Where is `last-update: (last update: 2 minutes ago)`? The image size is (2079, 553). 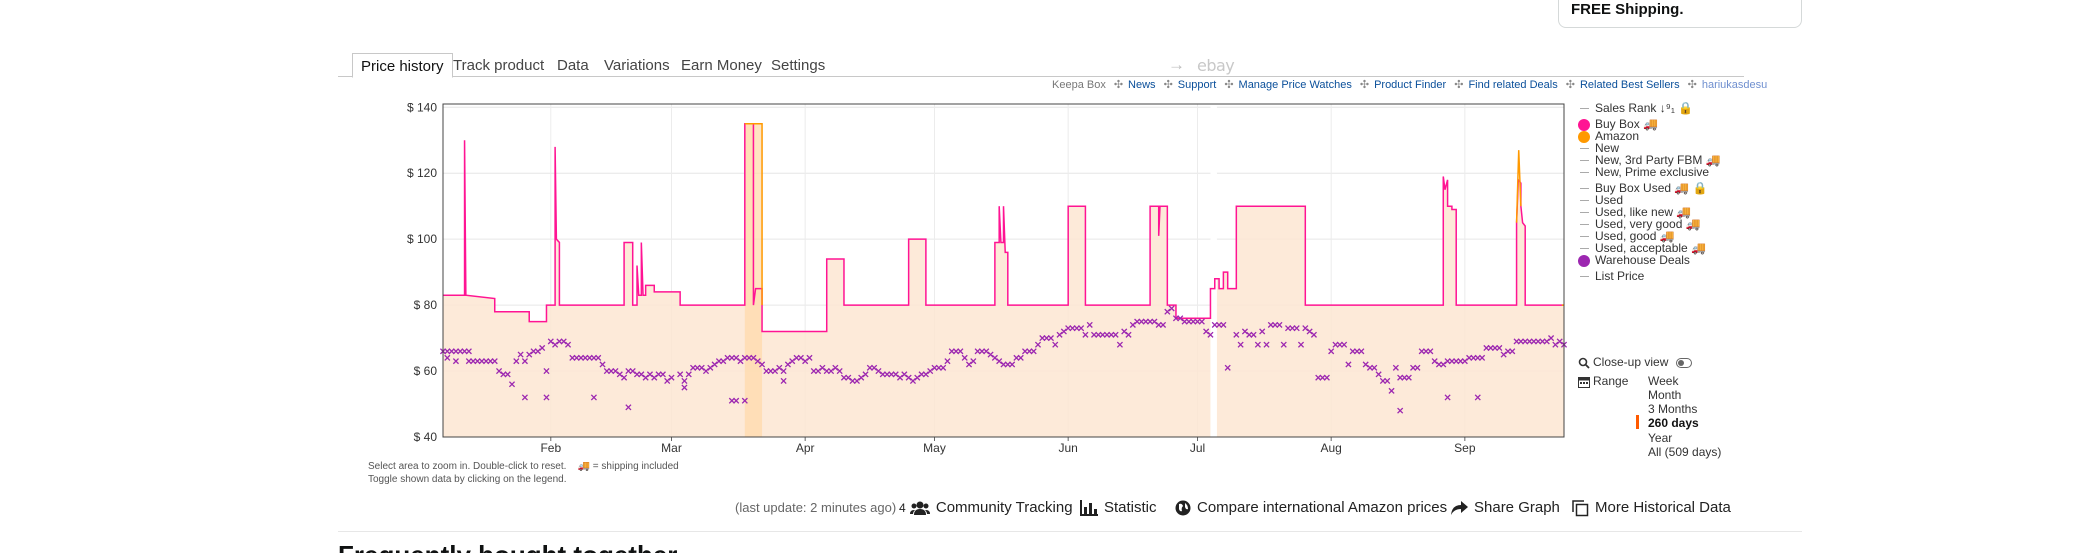
last-update: (last update: 2 minutes ago) is located at coordinates (816, 507).